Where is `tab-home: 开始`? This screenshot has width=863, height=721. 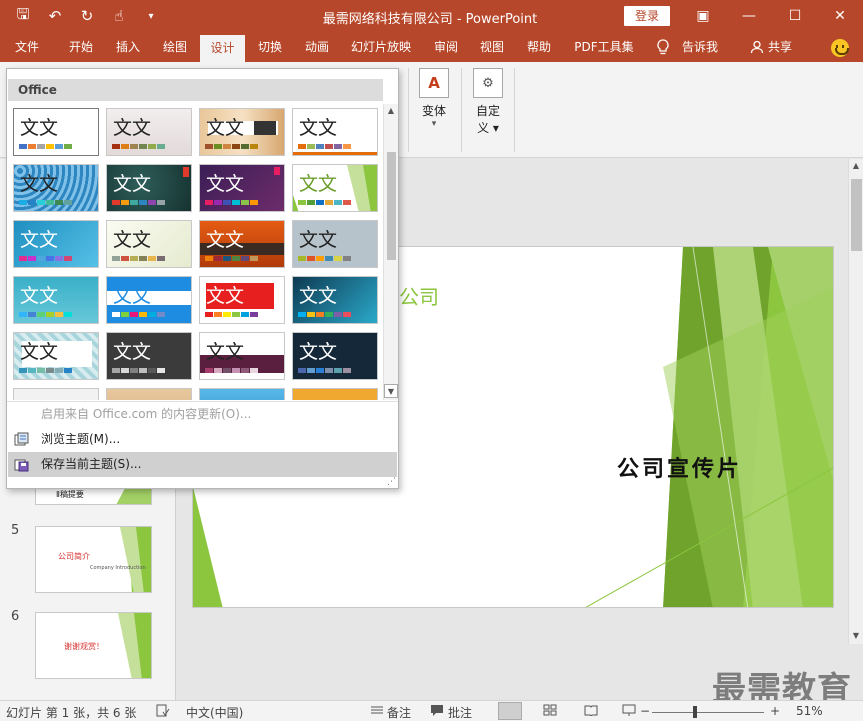 tab-home: 开始 is located at coordinates (81, 47).